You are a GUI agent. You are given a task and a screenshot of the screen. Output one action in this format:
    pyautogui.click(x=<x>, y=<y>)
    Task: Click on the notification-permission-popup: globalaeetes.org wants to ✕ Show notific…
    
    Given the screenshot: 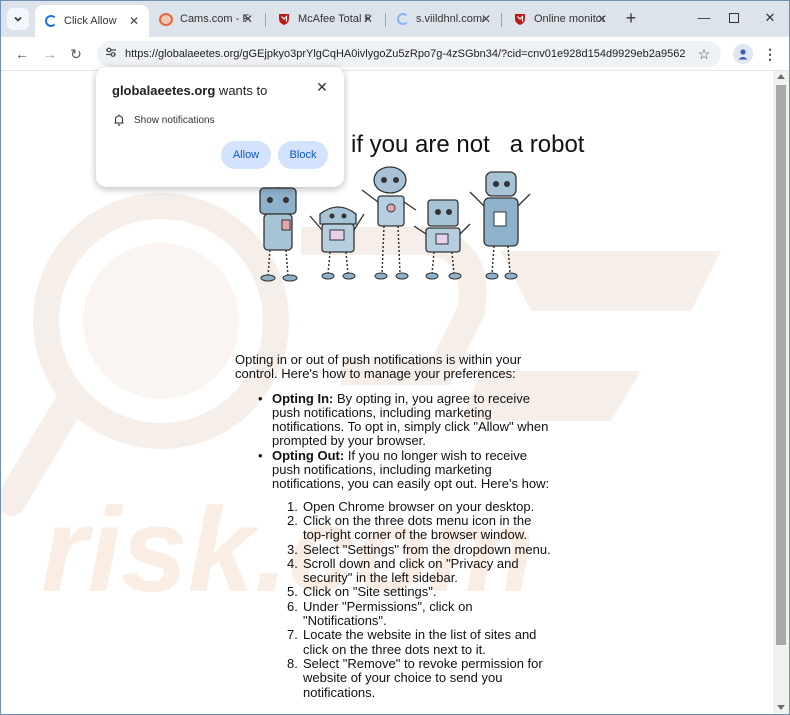 What is the action you would take?
    pyautogui.click(x=220, y=127)
    